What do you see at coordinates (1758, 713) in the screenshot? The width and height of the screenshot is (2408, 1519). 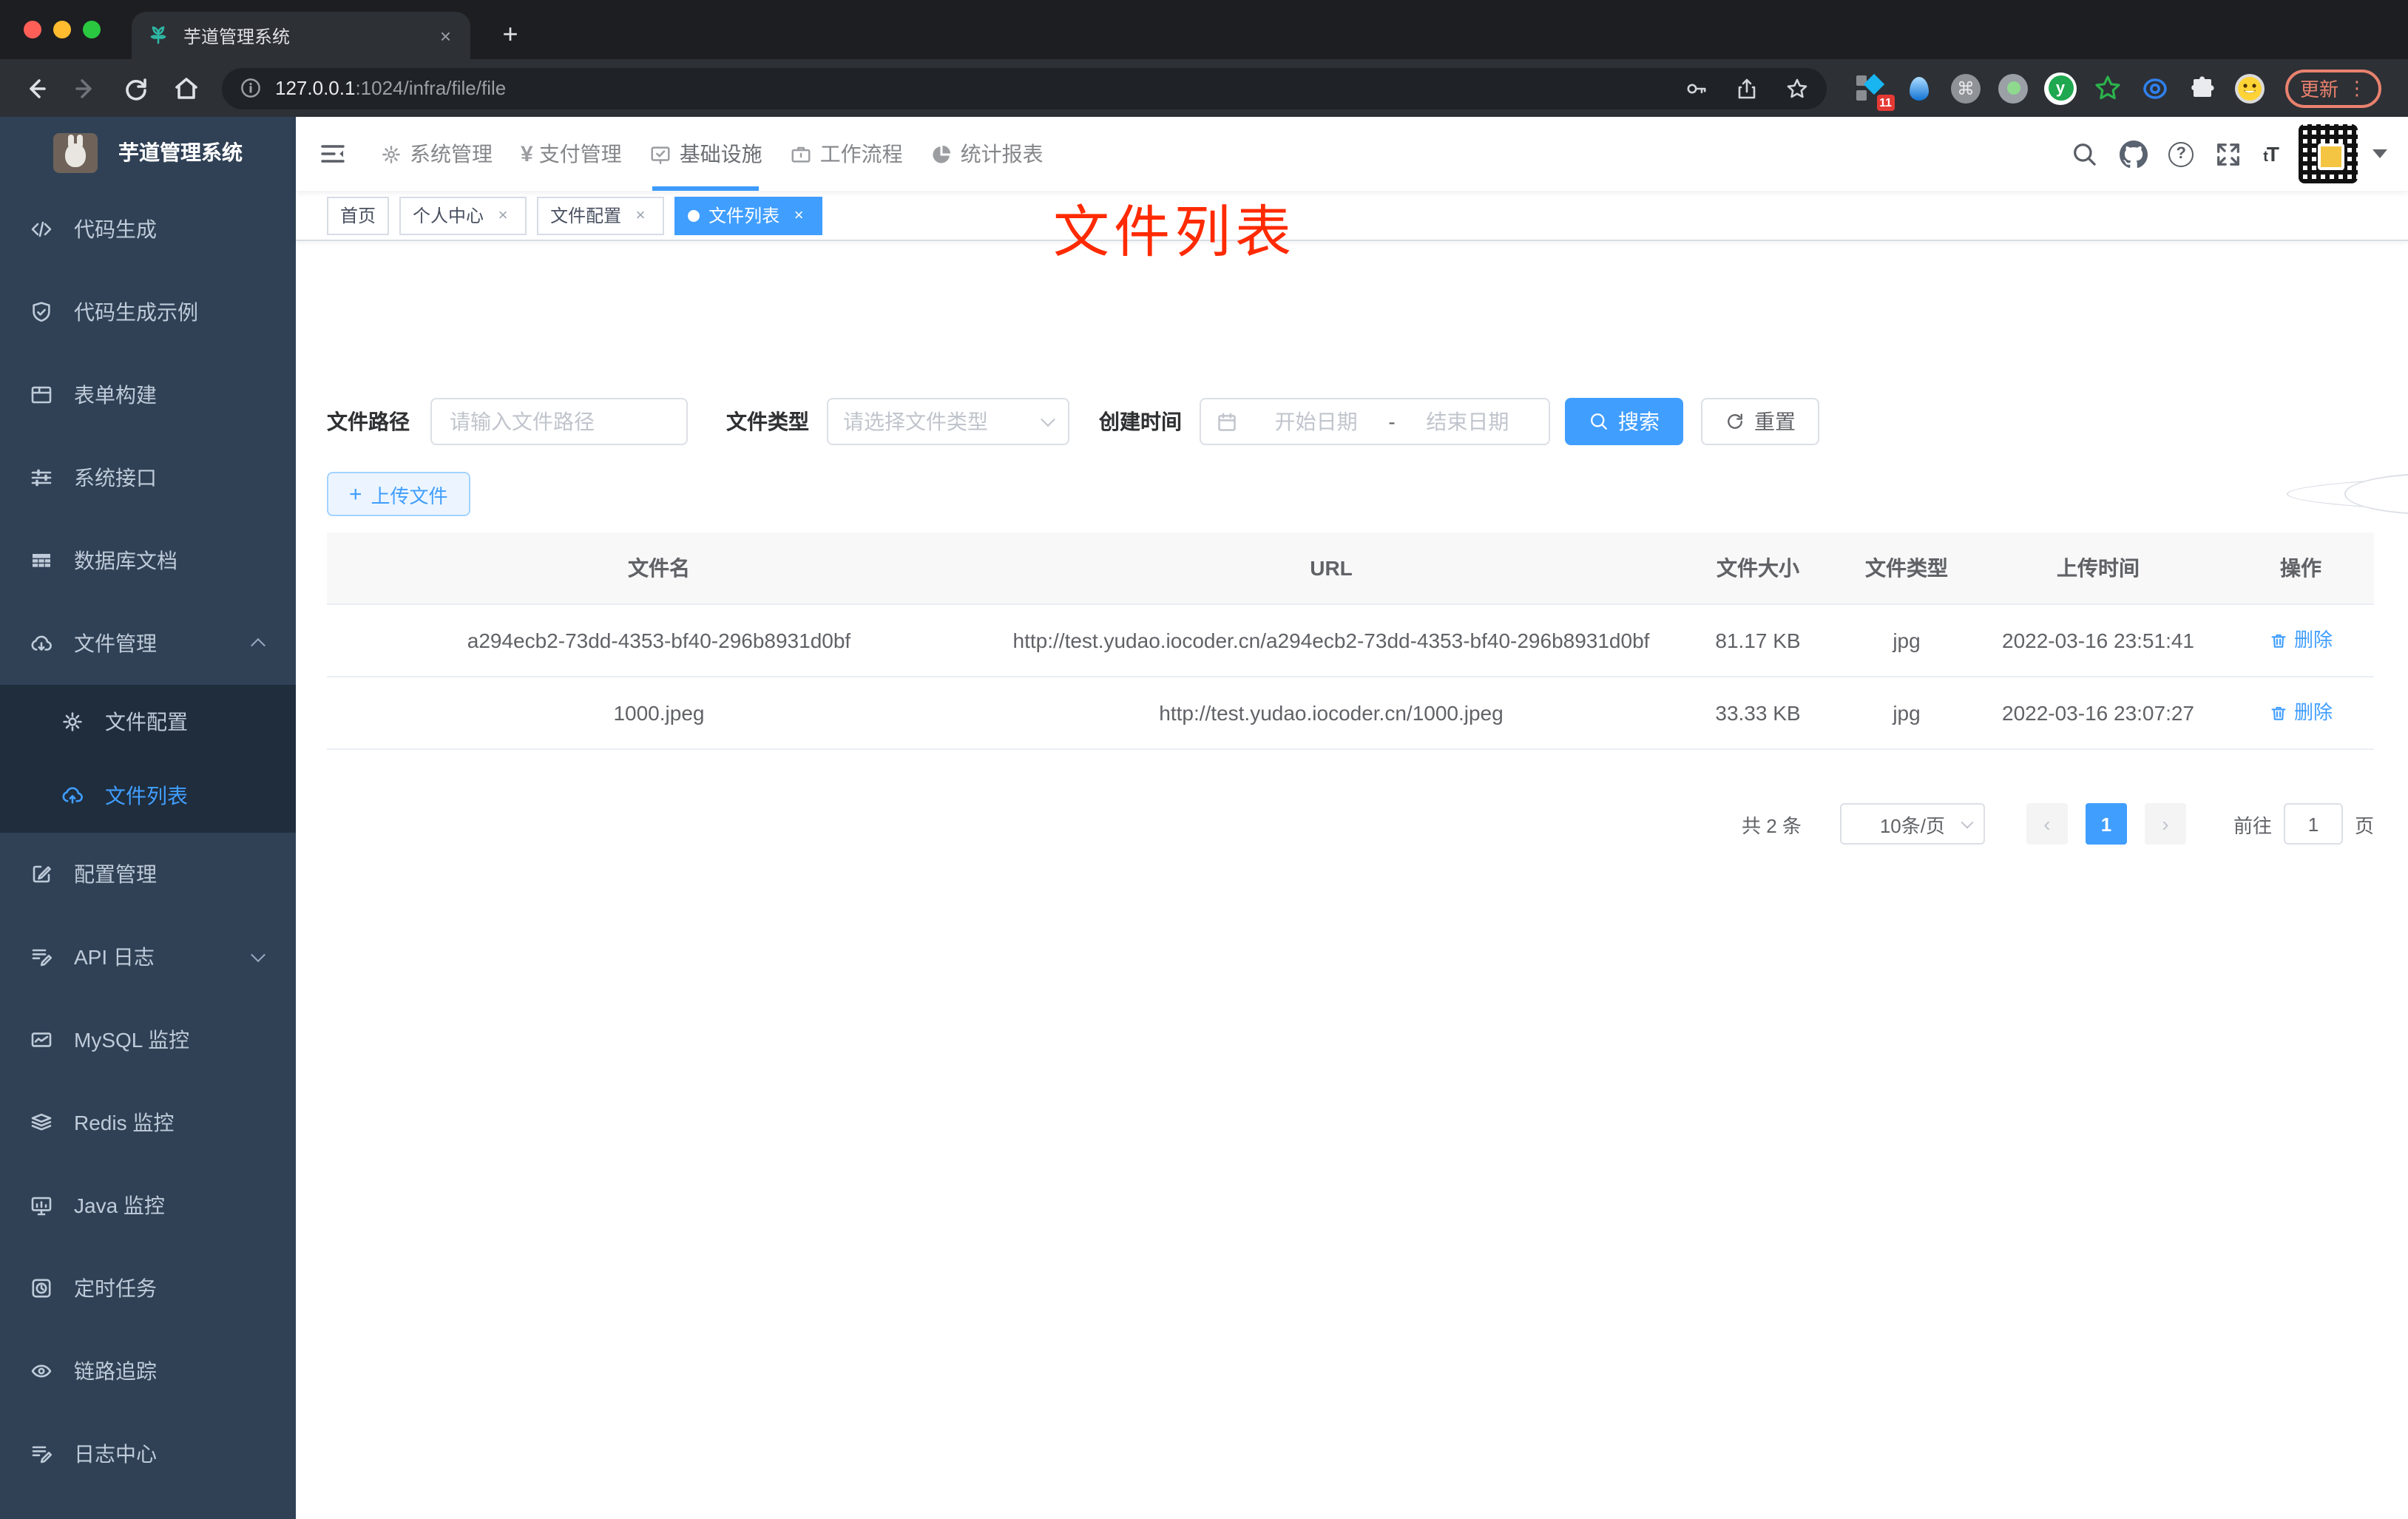 I see `cell-size: 33.33 KB` at bounding box center [1758, 713].